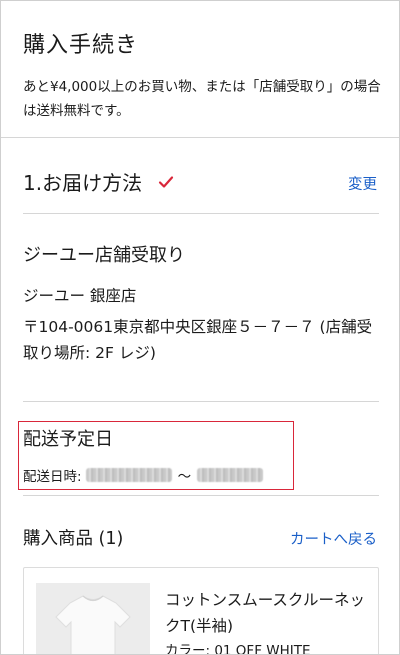 This screenshot has height=655, width=400. Describe the element at coordinates (128, 475) in the screenshot. I see `redacted-start-date` at that location.